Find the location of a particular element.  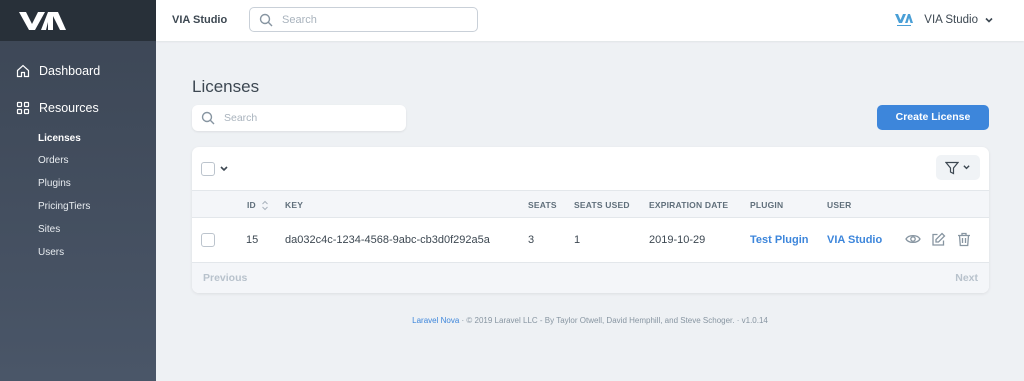

global-search-input: Search is located at coordinates (363, 19).